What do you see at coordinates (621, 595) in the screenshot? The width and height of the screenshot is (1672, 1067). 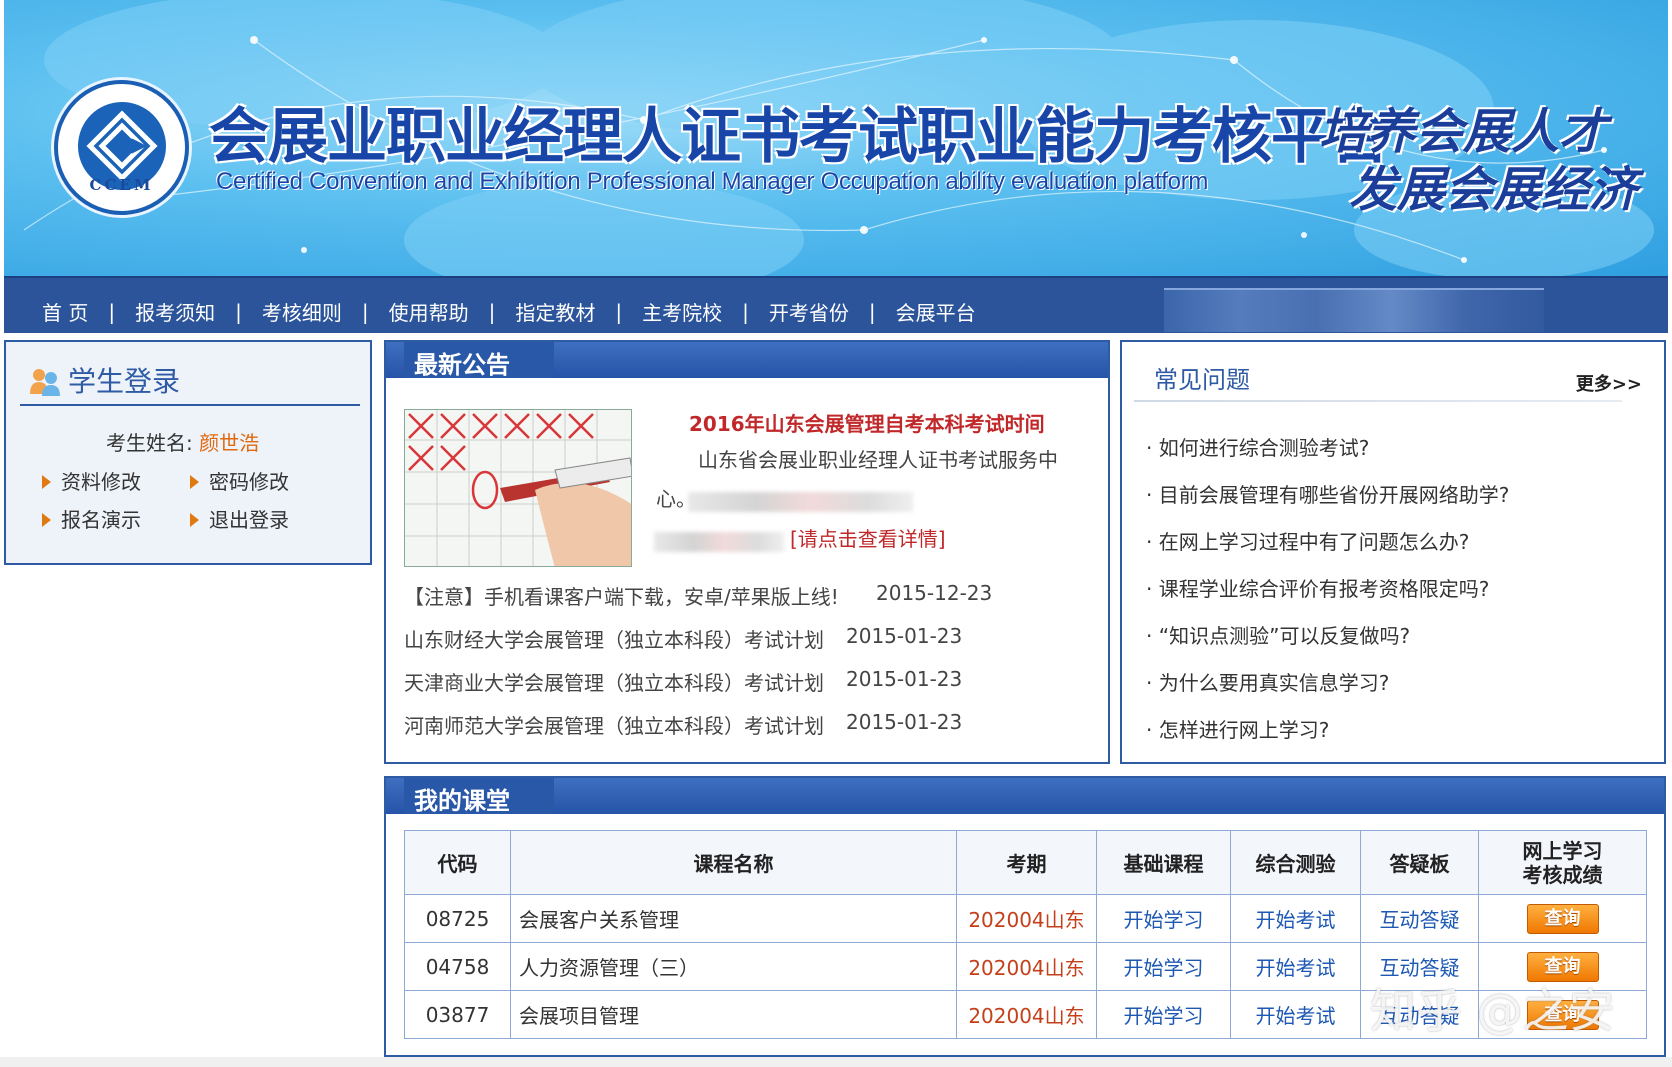 I see `notice-item: 【注意】手机看课客户端下载，安卓/苹果版上线!` at bounding box center [621, 595].